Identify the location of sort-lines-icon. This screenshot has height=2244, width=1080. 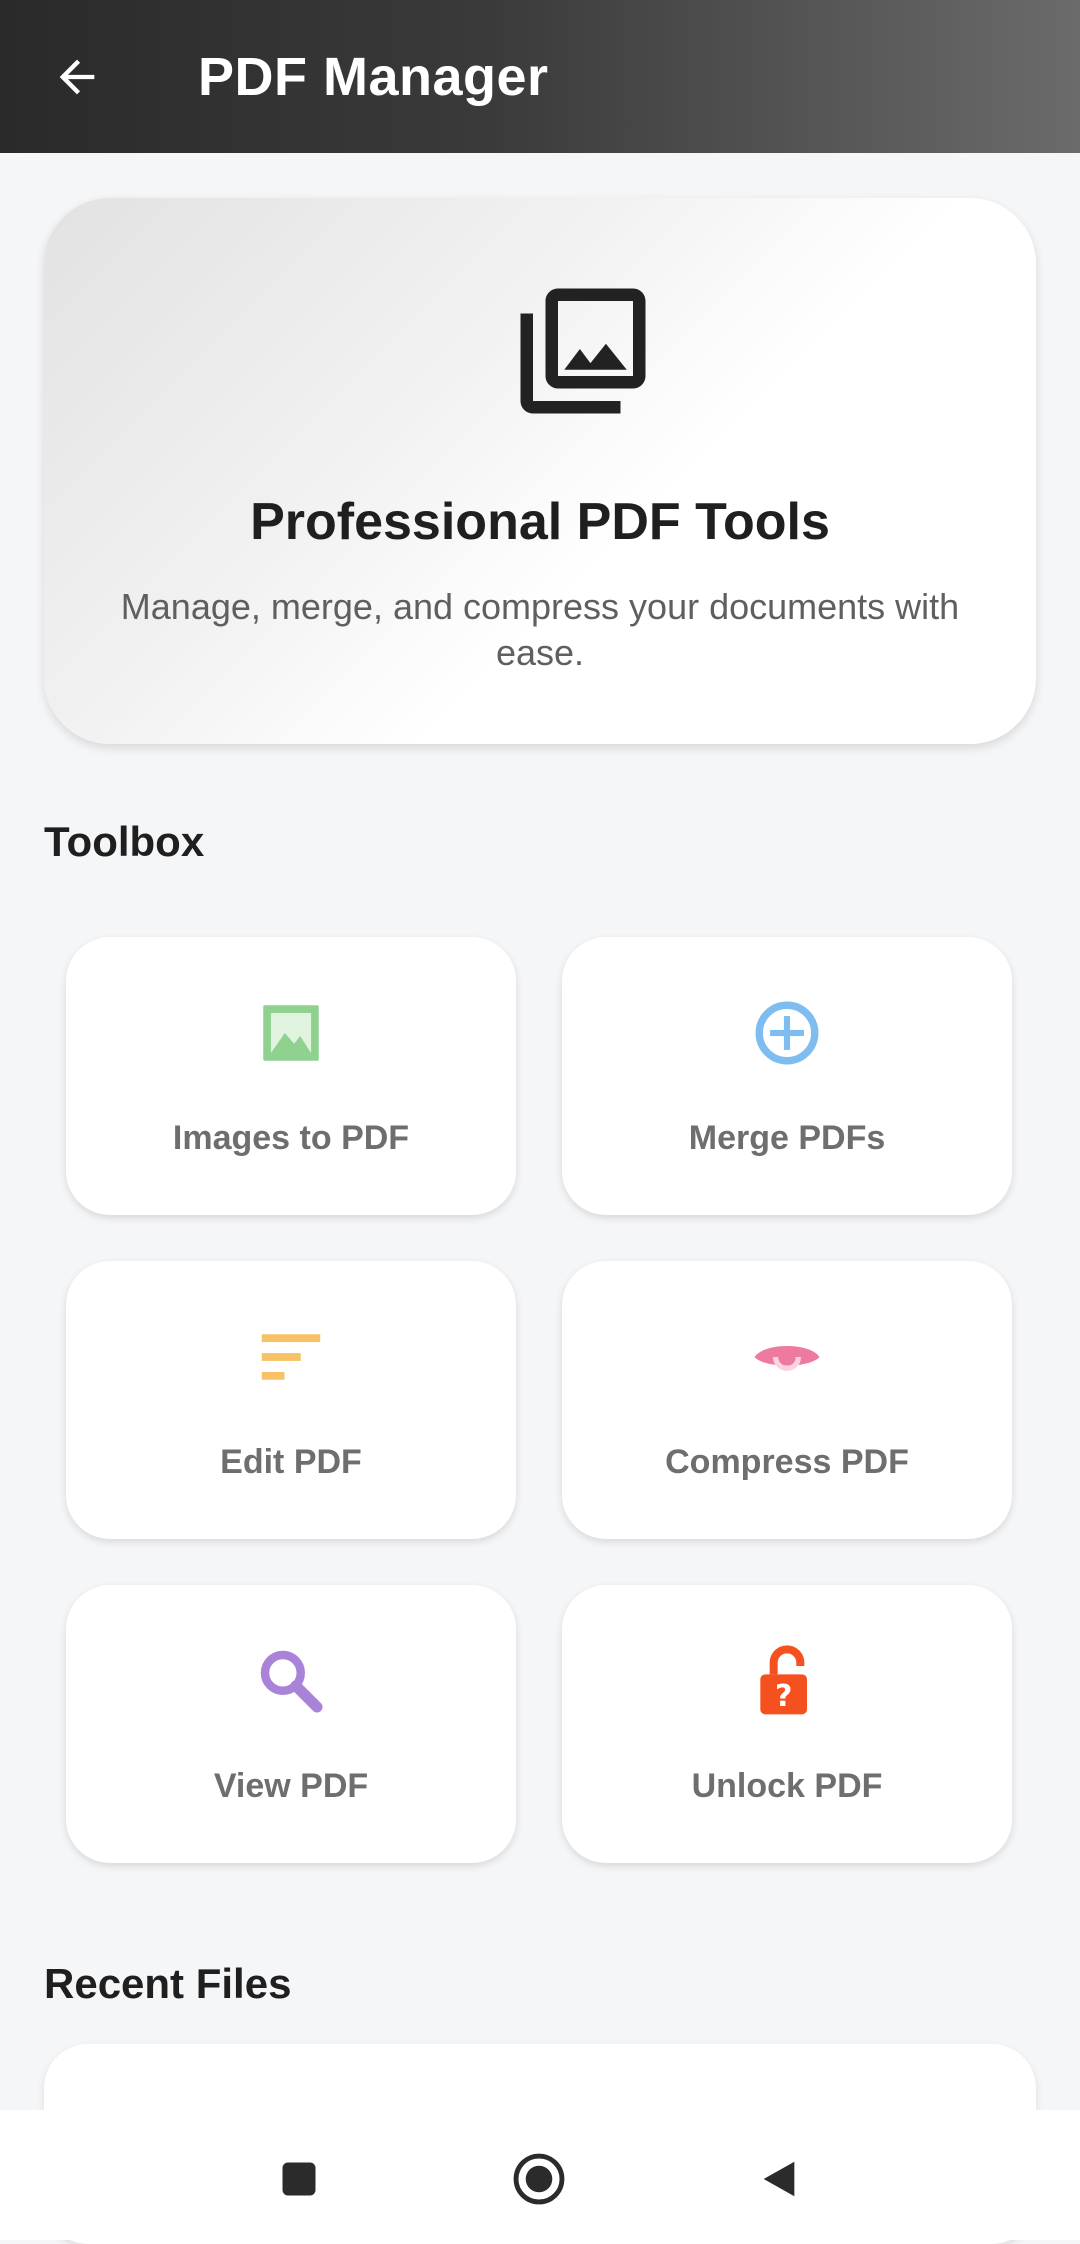
(291, 1357).